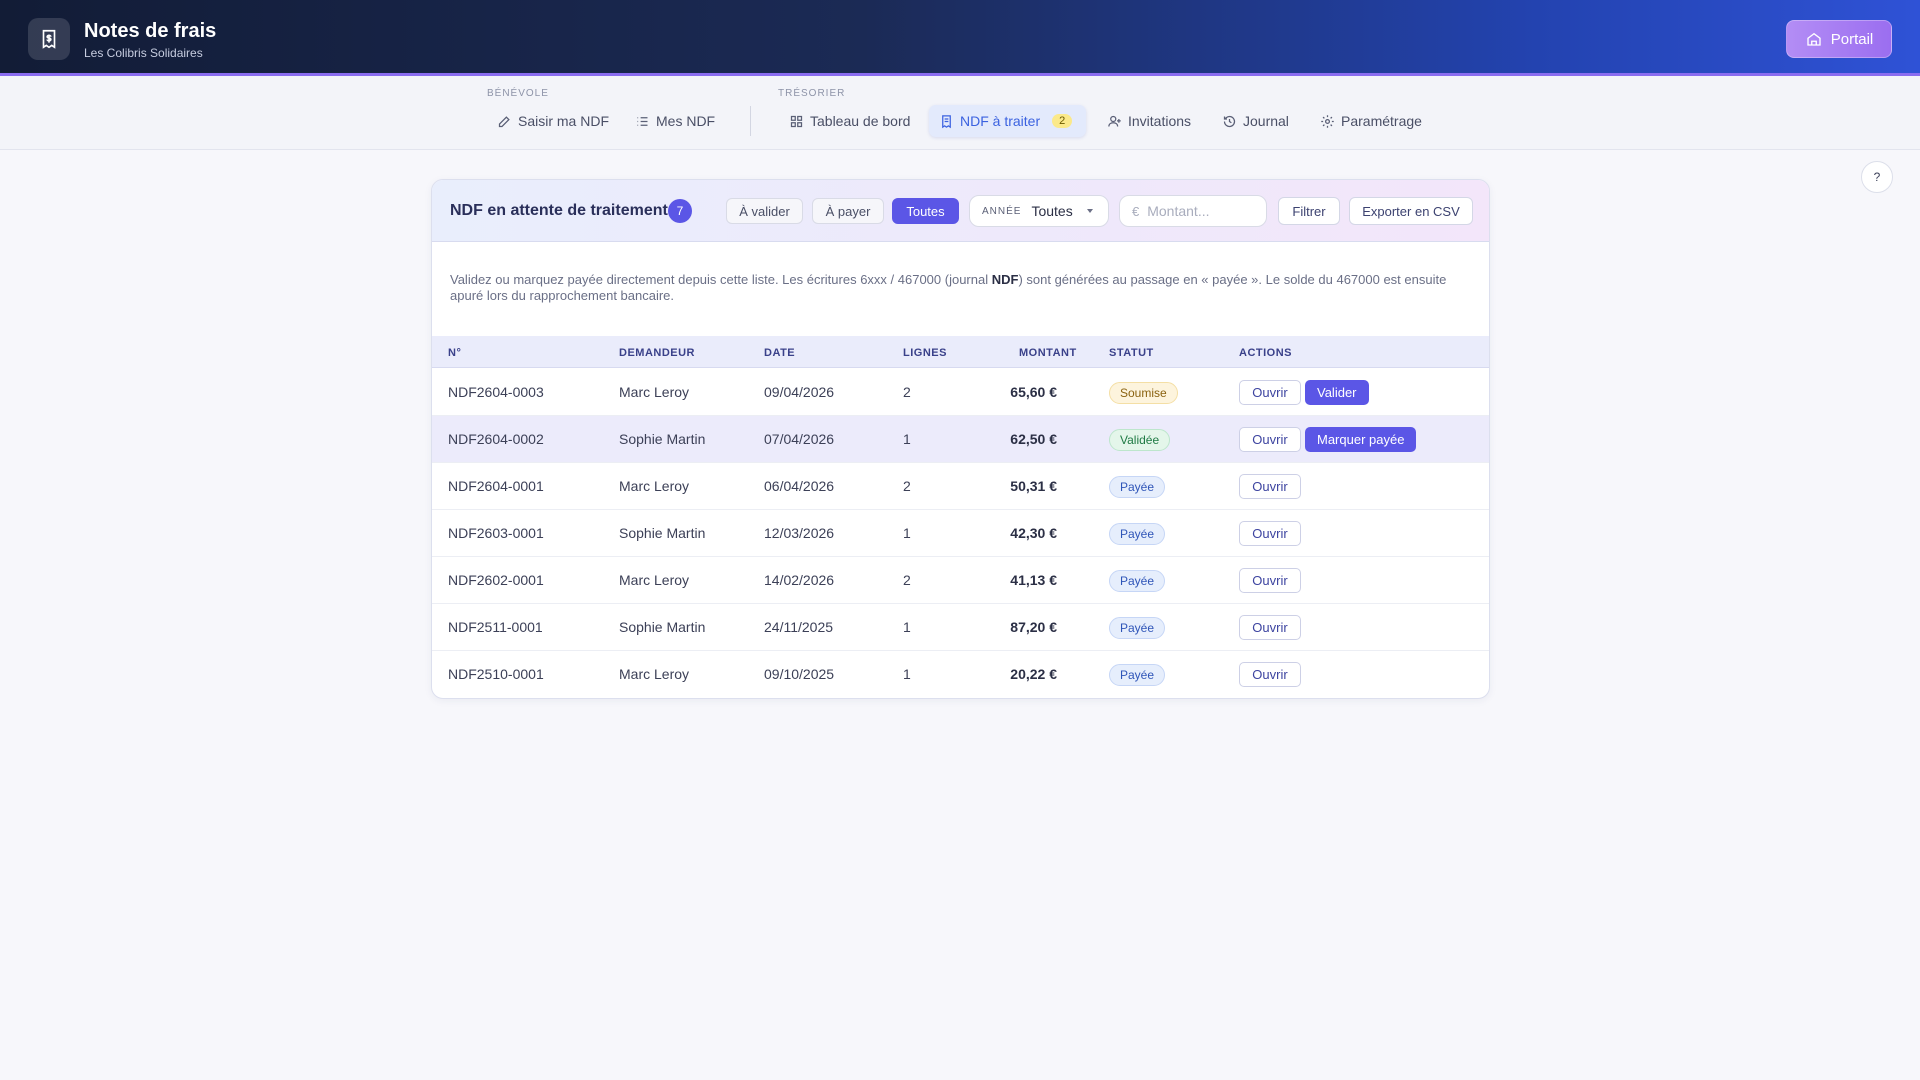  I want to click on cell-date: 14/02/2026, so click(799, 580).